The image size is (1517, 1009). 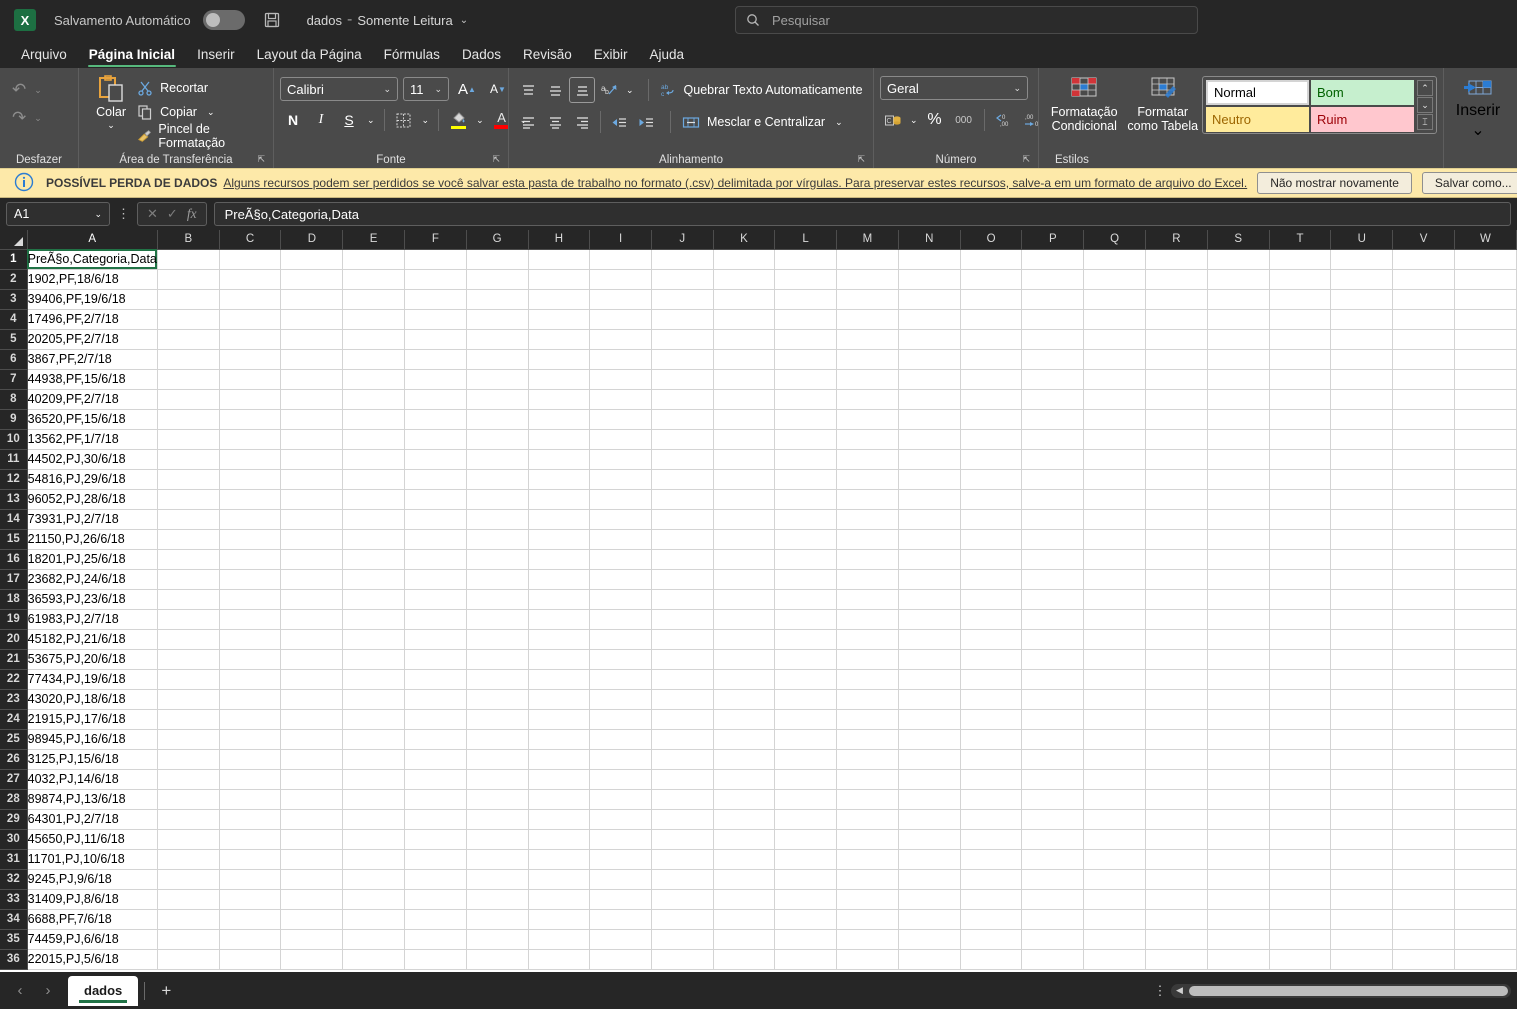 What do you see at coordinates (1115, 699) in the screenshot?
I see `cell-Q23` at bounding box center [1115, 699].